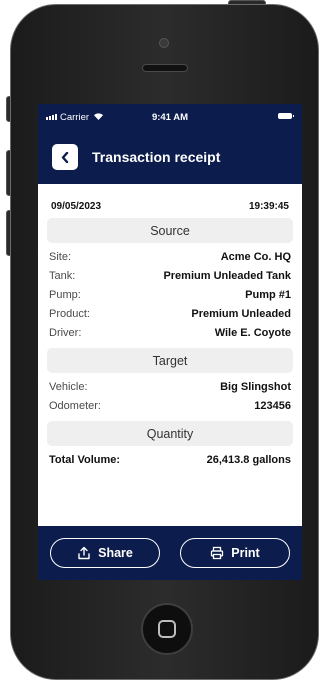 The height and width of the screenshot is (684, 327). What do you see at coordinates (268, 294) in the screenshot?
I see `field-value: Pump #1` at bounding box center [268, 294].